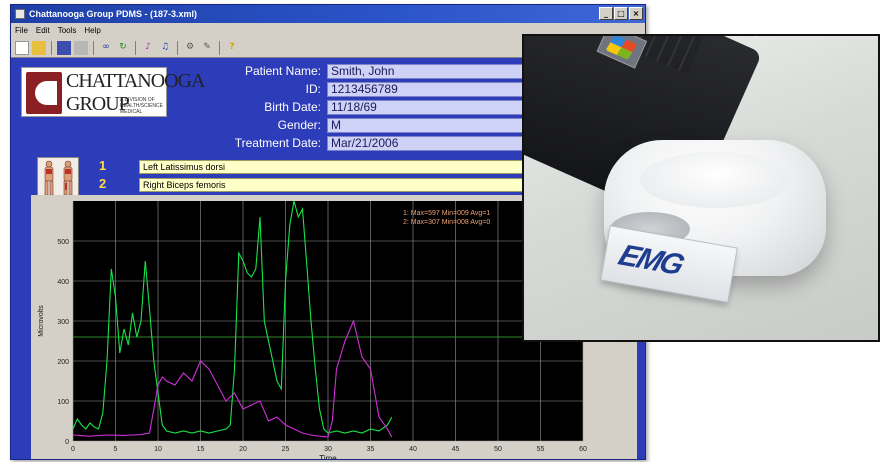  Describe the element at coordinates (43, 30) in the screenshot. I see `menu-edit: Edit` at that location.